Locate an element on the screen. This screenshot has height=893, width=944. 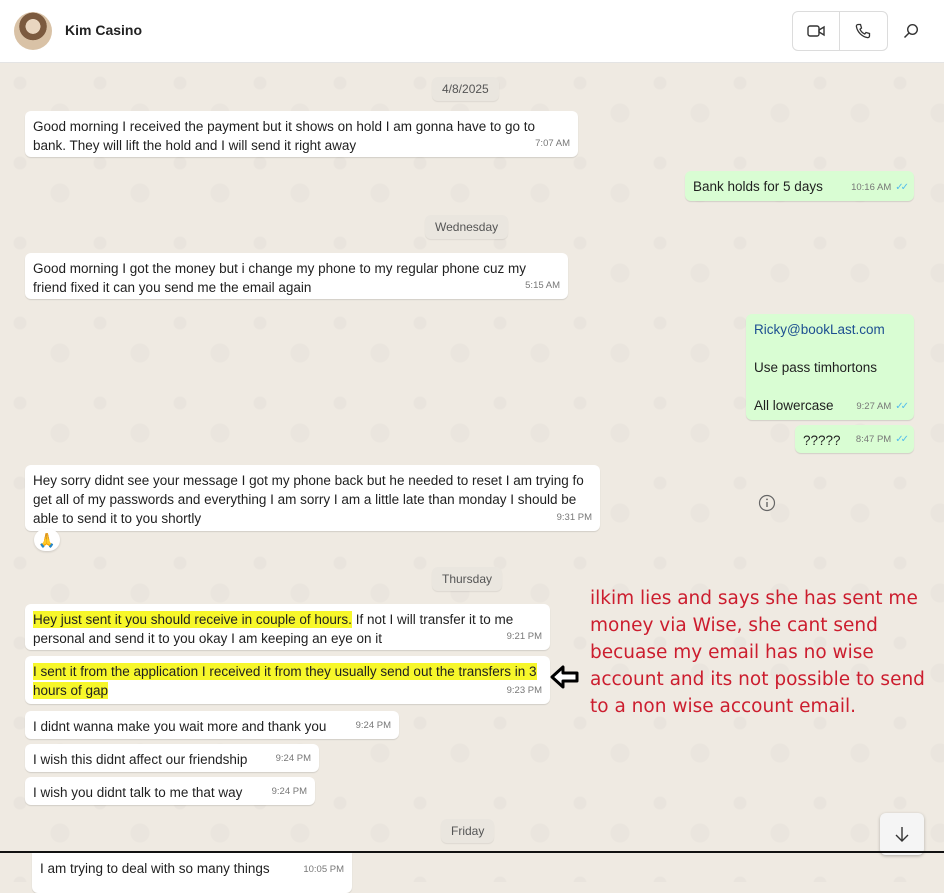
message-time: 9:31 PM is located at coordinates (574, 517).